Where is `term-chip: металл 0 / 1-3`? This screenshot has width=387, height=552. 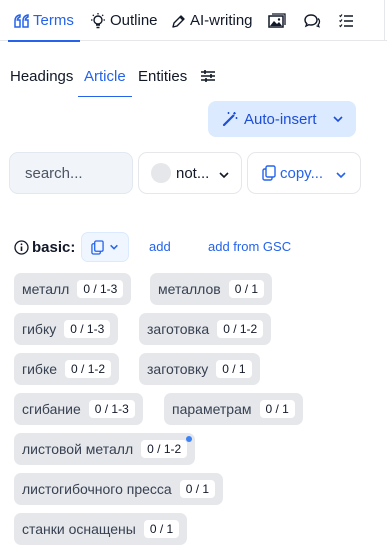
term-chip: металл 0 / 1-3 is located at coordinates (73, 289).